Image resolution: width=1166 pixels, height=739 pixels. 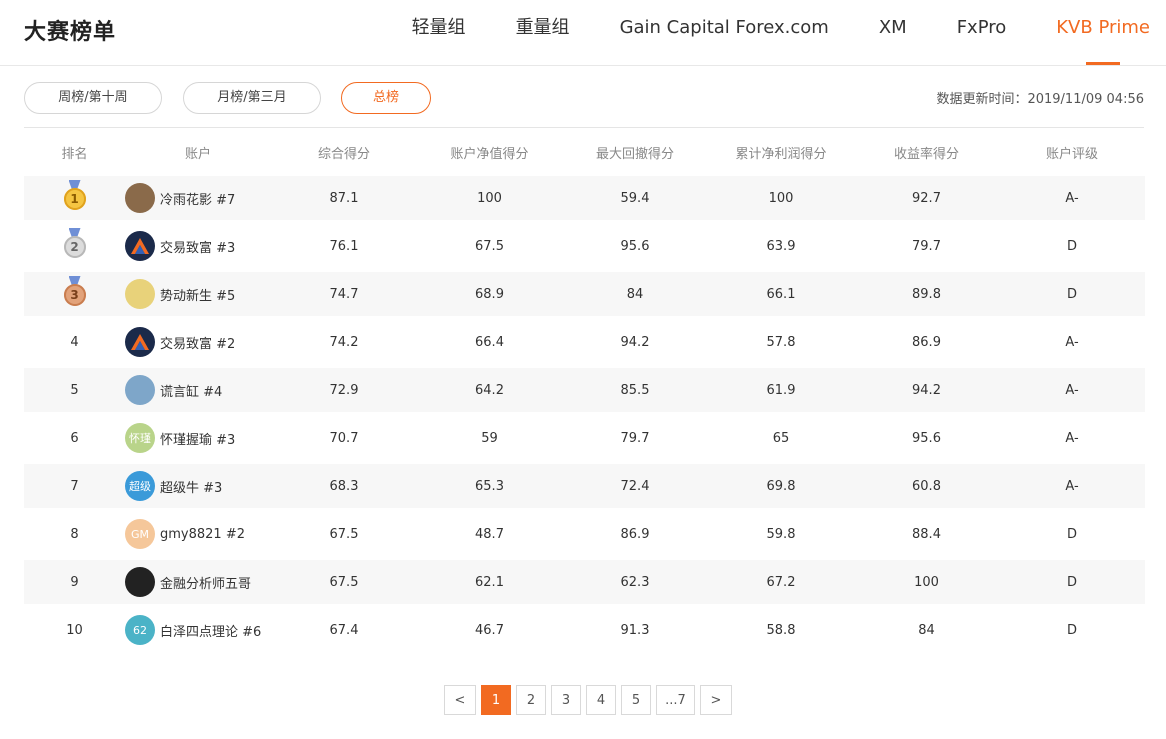 What do you see at coordinates (531, 700) in the screenshot?
I see `page-button-2: 2` at bounding box center [531, 700].